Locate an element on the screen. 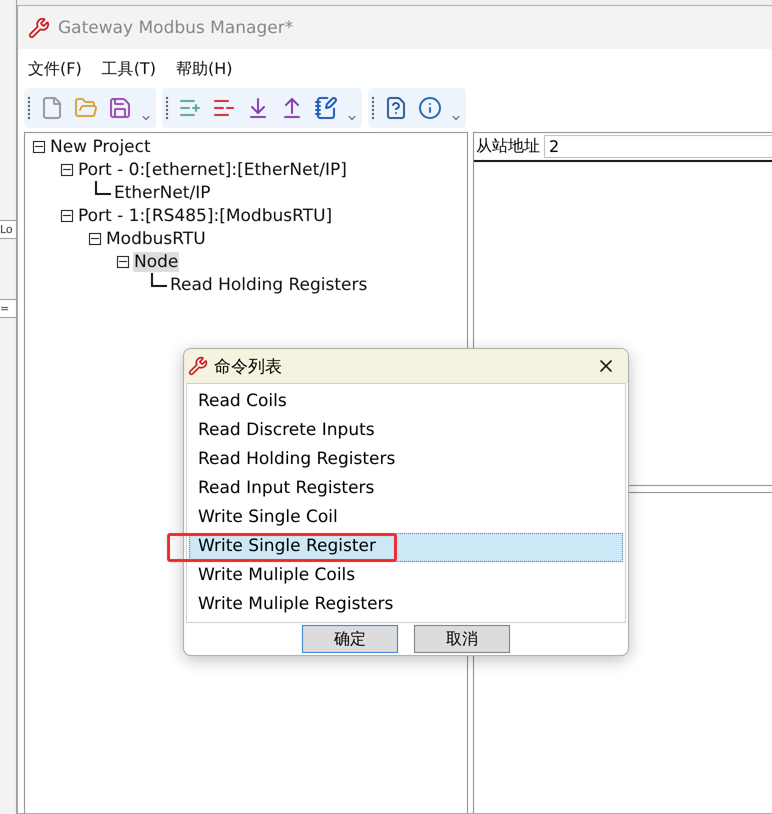 The image size is (772, 814). dialog-button: 取消 is located at coordinates (462, 639).